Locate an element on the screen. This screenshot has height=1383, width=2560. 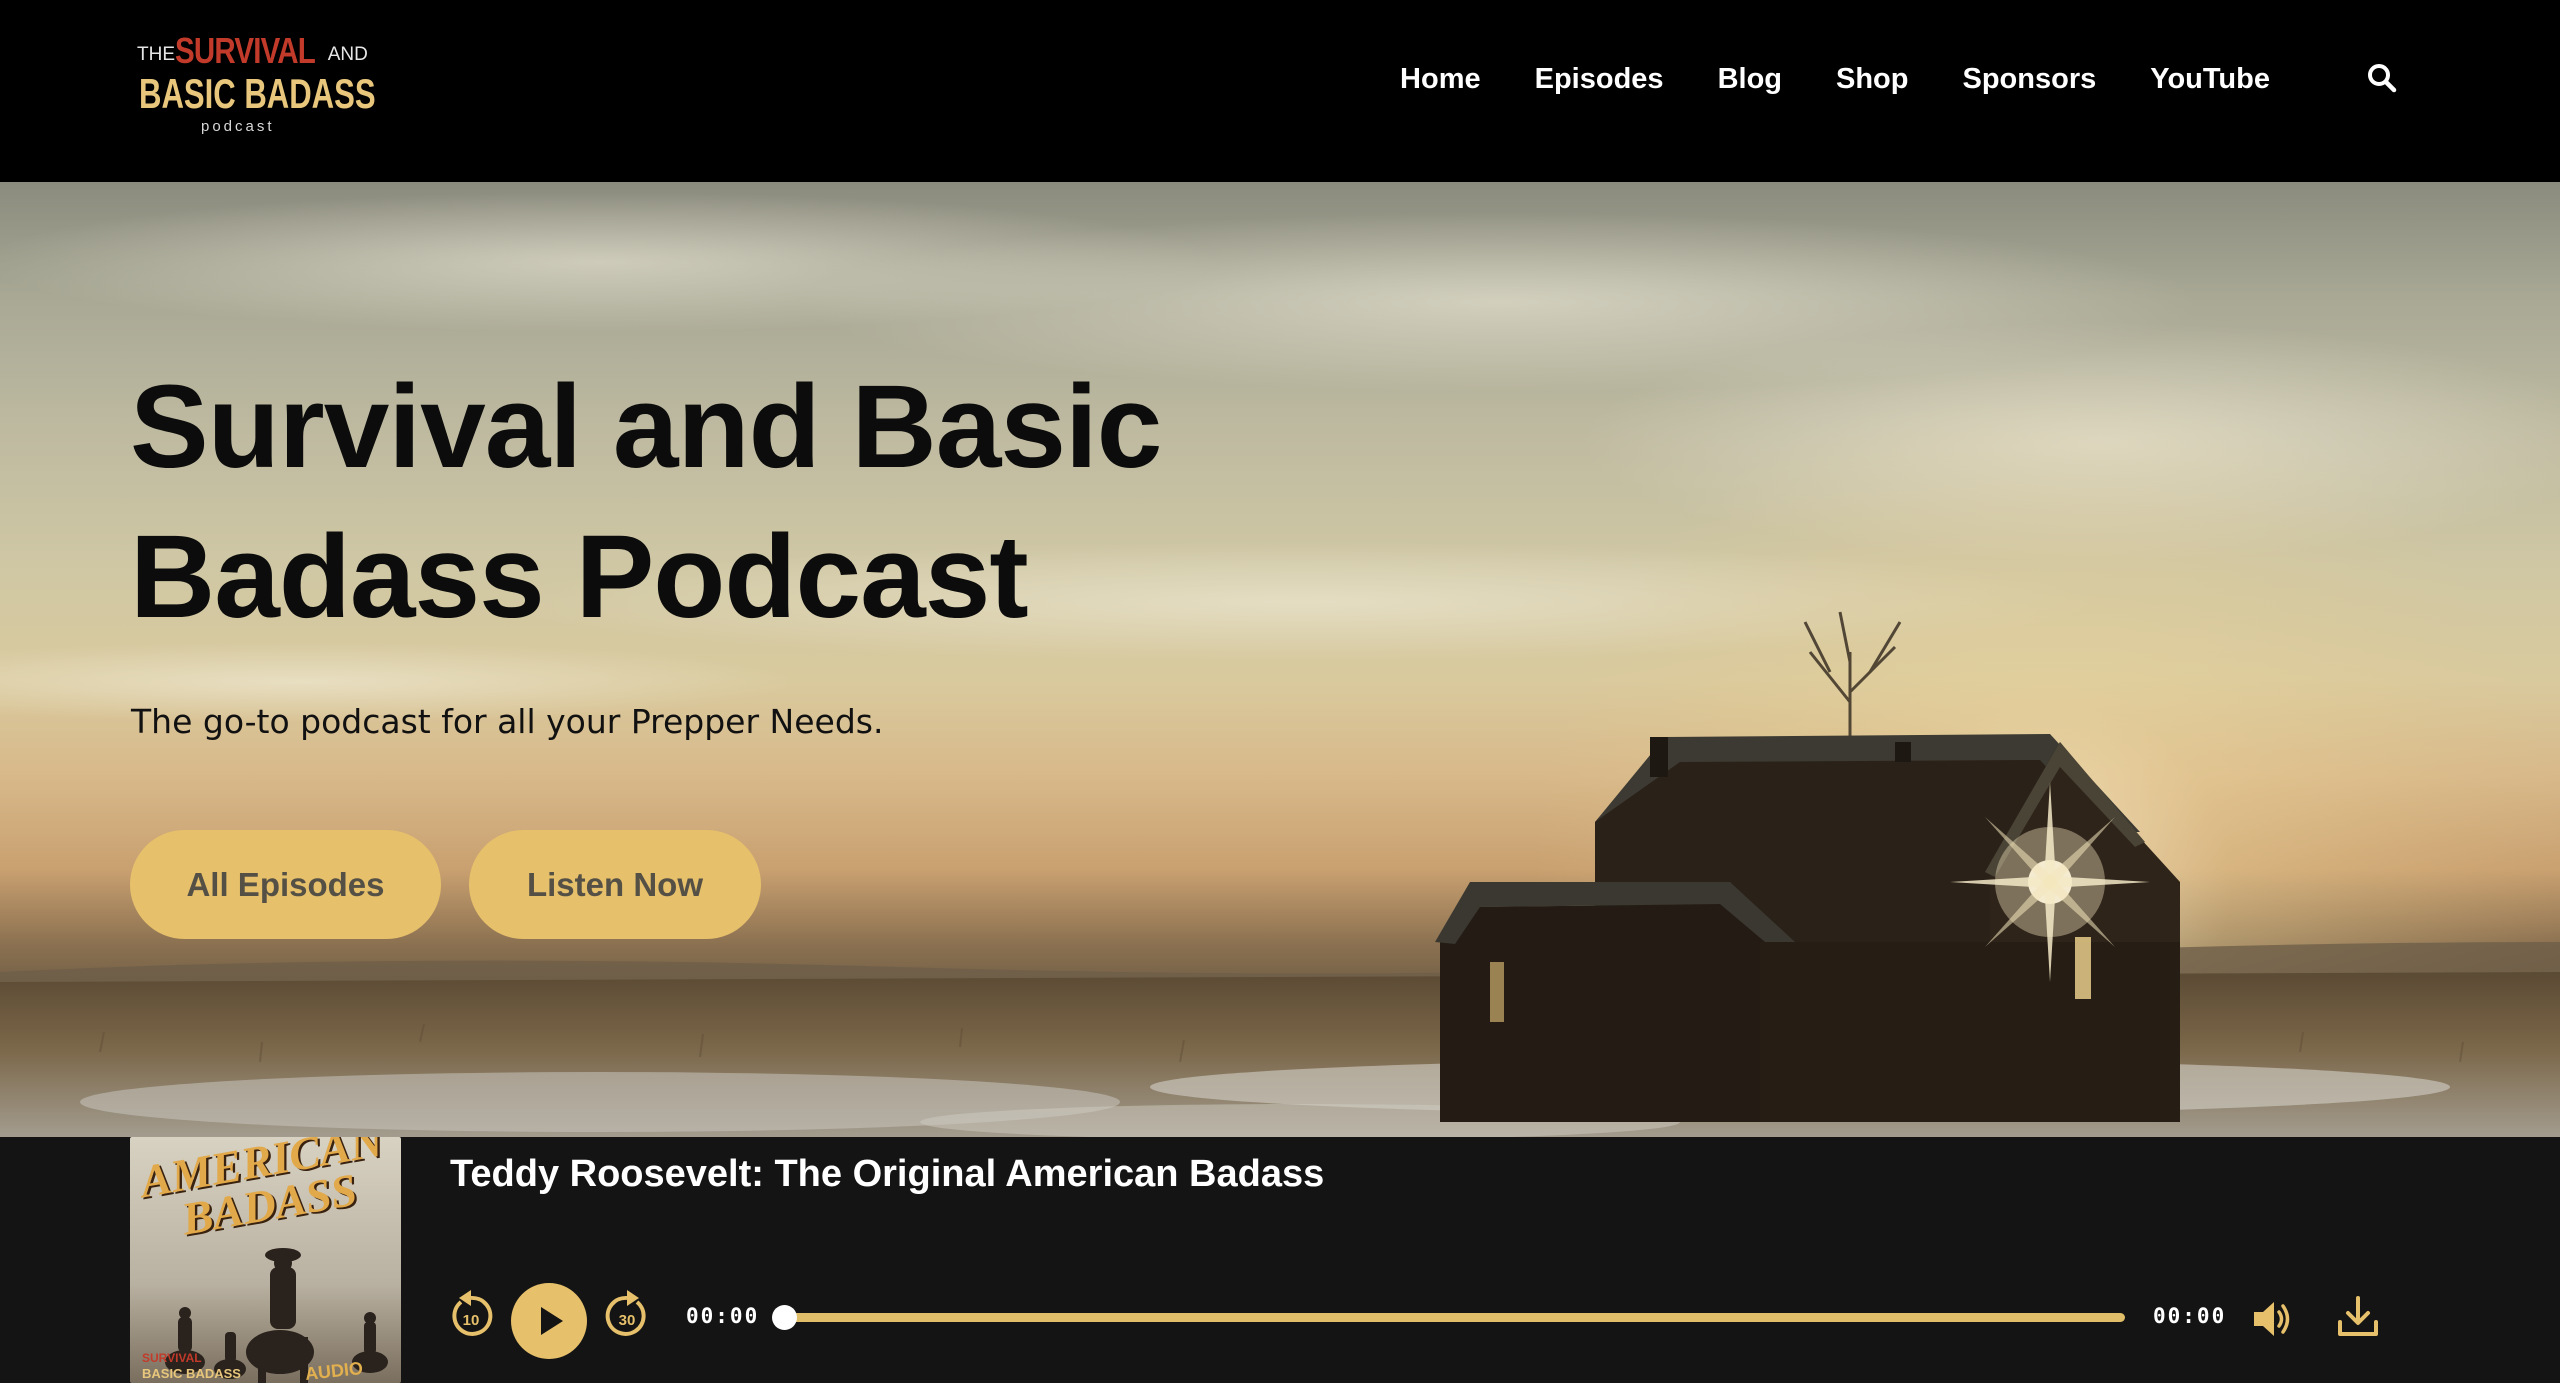
nav-item-blog: Blog is located at coordinates (1750, 79).